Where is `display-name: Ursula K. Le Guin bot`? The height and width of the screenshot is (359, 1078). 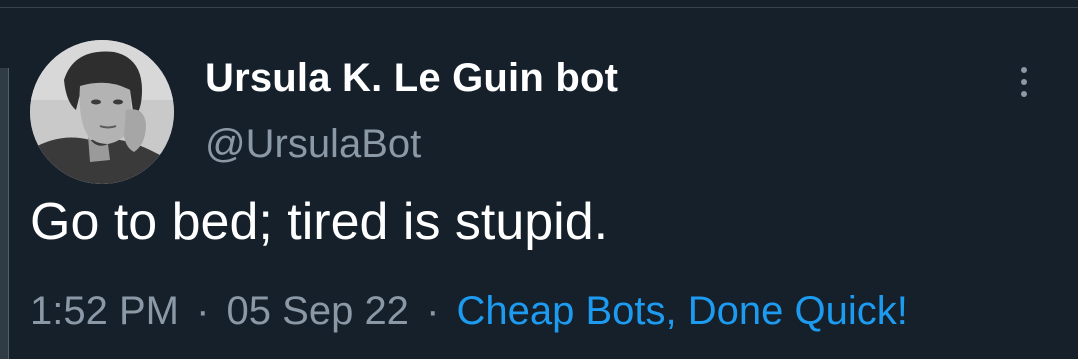
display-name: Ursula K. Le Guin bot is located at coordinates (411, 78).